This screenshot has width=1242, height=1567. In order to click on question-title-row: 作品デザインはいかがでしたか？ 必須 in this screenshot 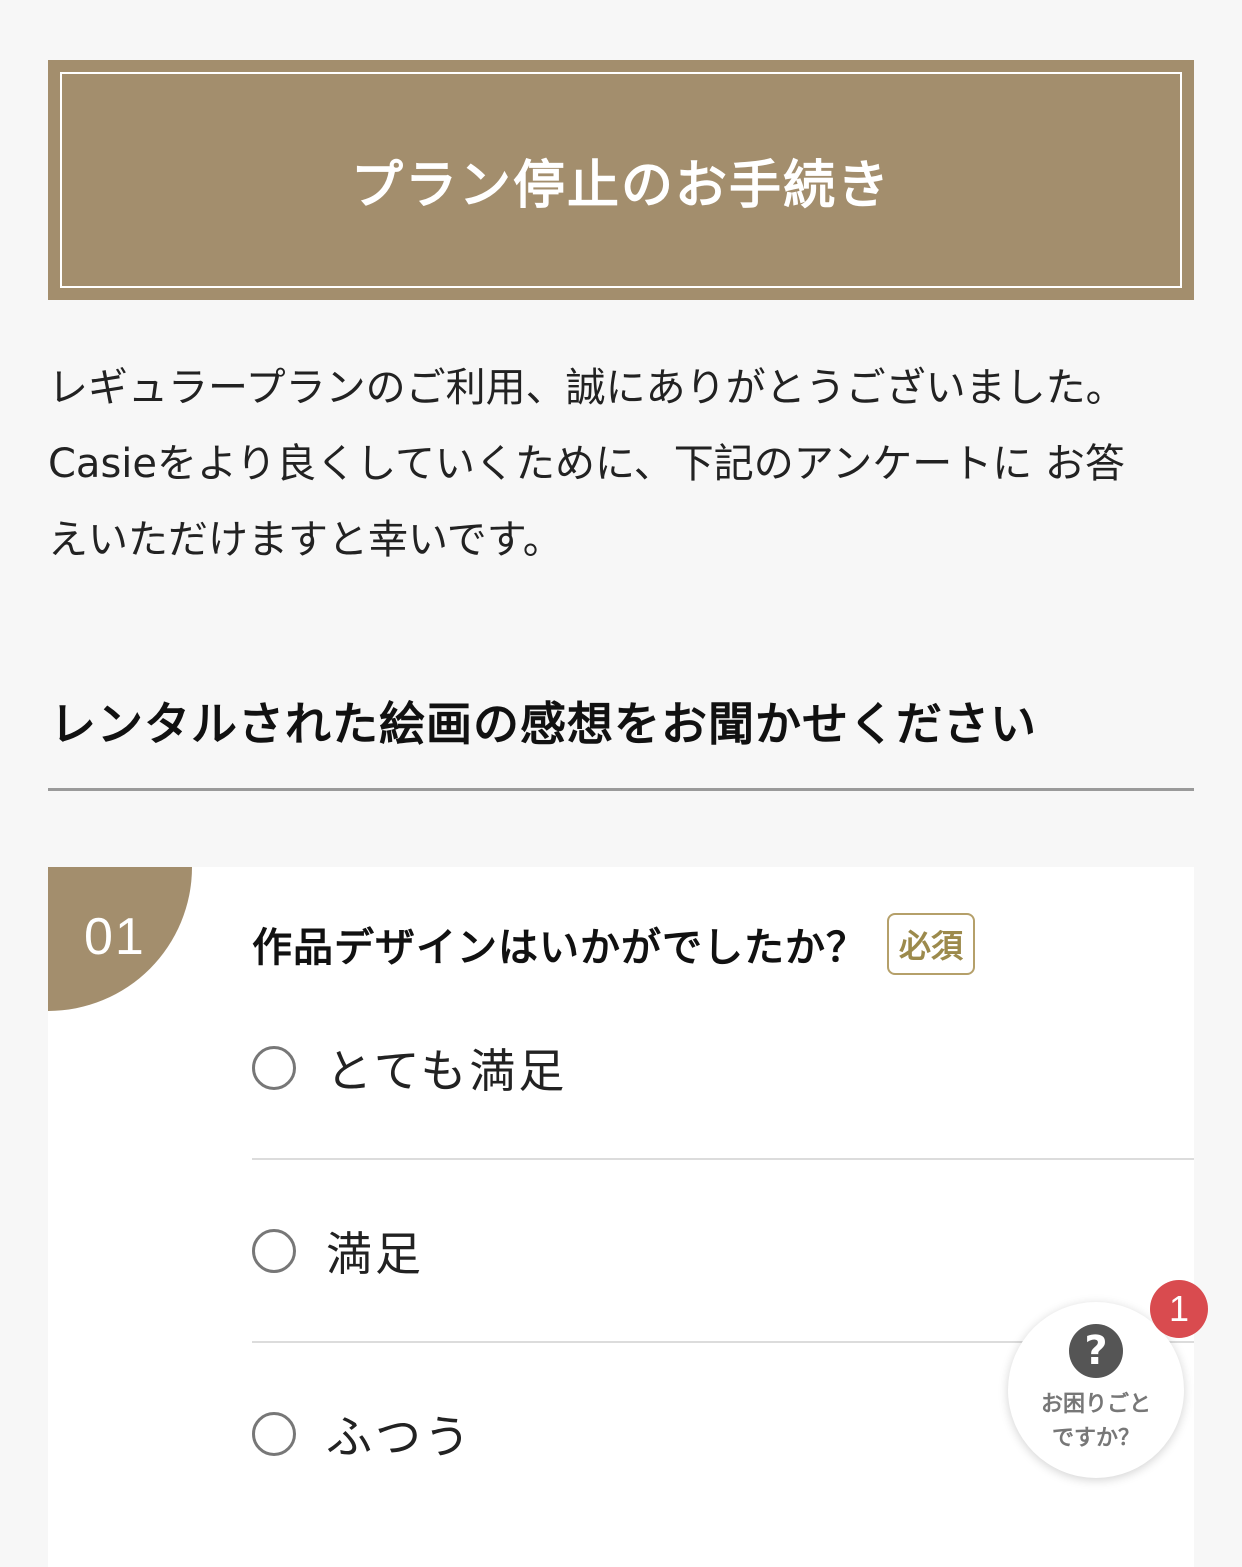, I will do `click(614, 944)`.